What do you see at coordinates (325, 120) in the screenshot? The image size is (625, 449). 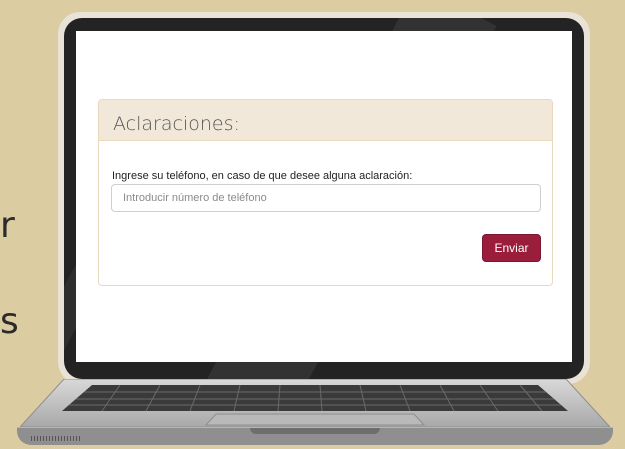 I see `panel-title: Aclaraciones:` at bounding box center [325, 120].